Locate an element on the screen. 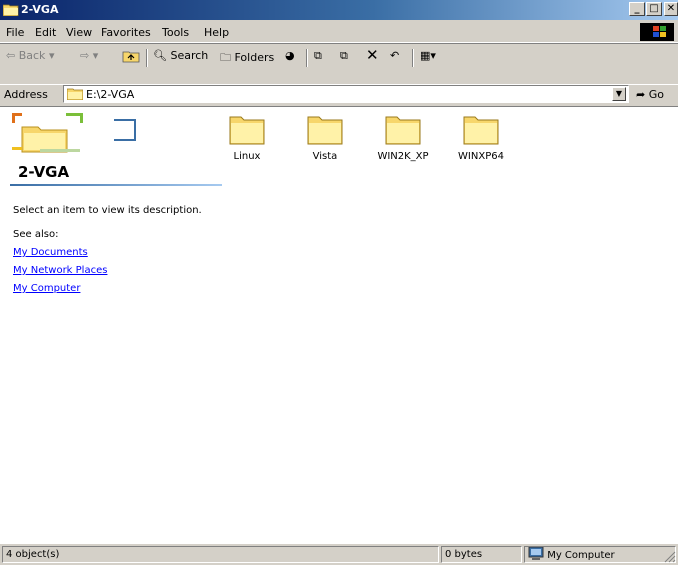 The image size is (678, 565). status-object-count: 4 object(s) is located at coordinates (220, 554).